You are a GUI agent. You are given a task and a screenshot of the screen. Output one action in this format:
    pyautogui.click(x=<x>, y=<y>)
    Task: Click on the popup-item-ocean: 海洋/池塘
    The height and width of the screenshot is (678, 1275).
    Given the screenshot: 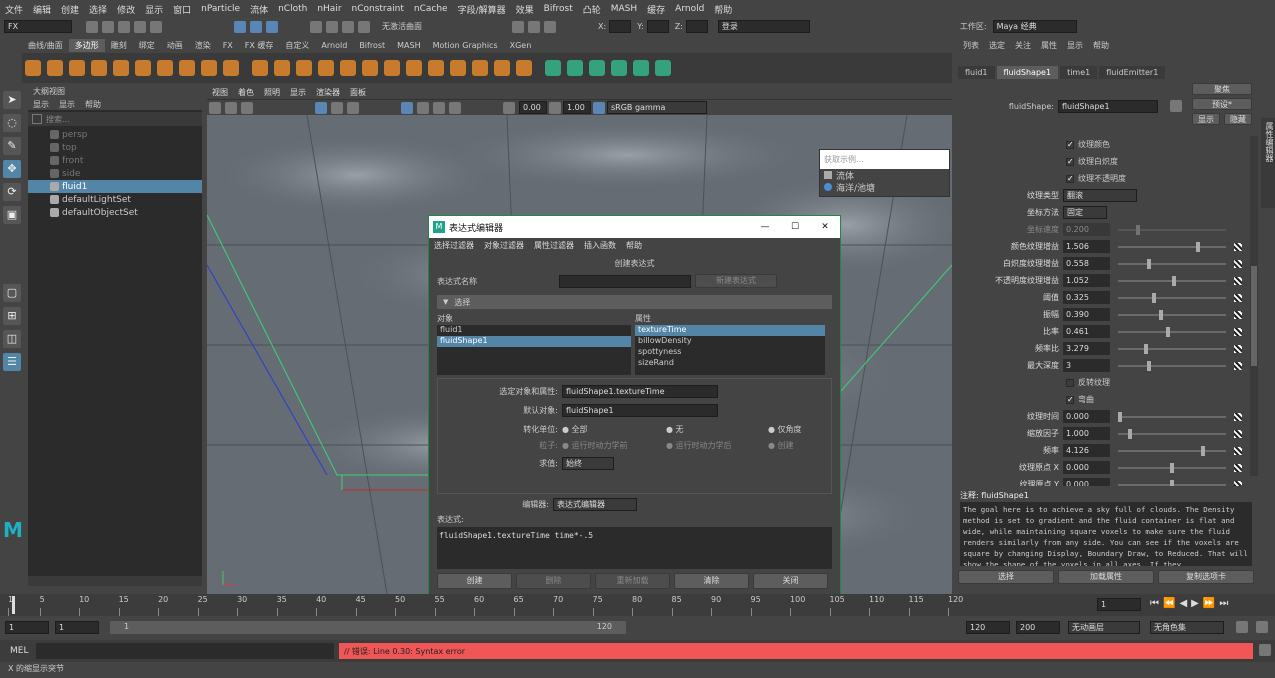 What is the action you would take?
    pyautogui.click(x=884, y=187)
    